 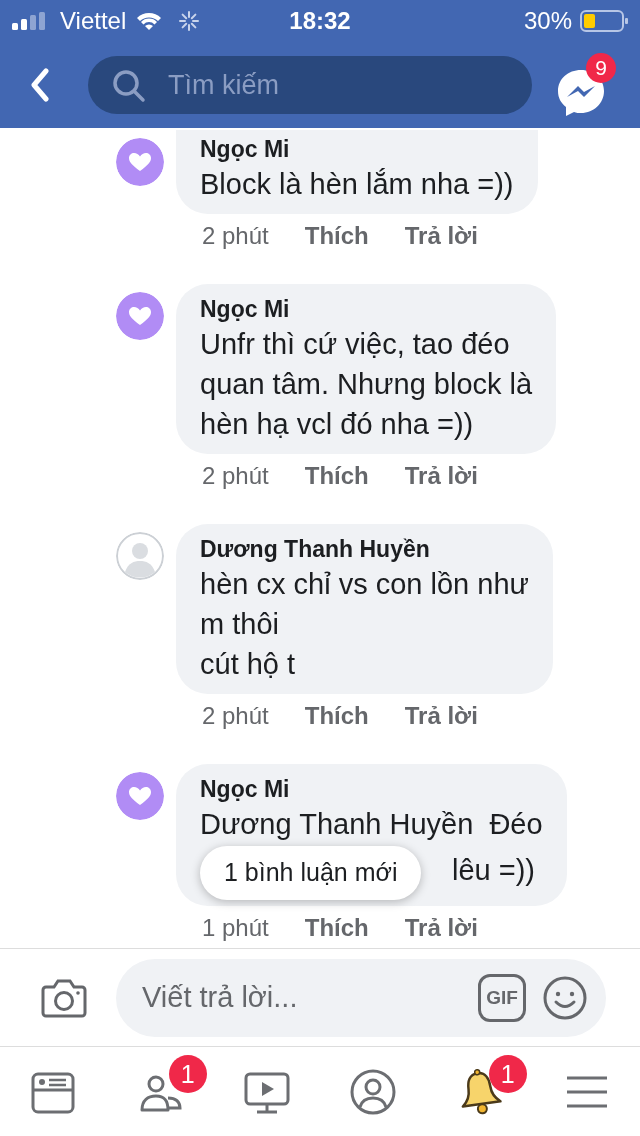 What do you see at coordinates (366, 384) in the screenshot?
I see `comment-text: Unfr thì cứ việc, tao đéo quan tâm. Nhưng block là hèn hạ vcl đó nha =))` at bounding box center [366, 384].